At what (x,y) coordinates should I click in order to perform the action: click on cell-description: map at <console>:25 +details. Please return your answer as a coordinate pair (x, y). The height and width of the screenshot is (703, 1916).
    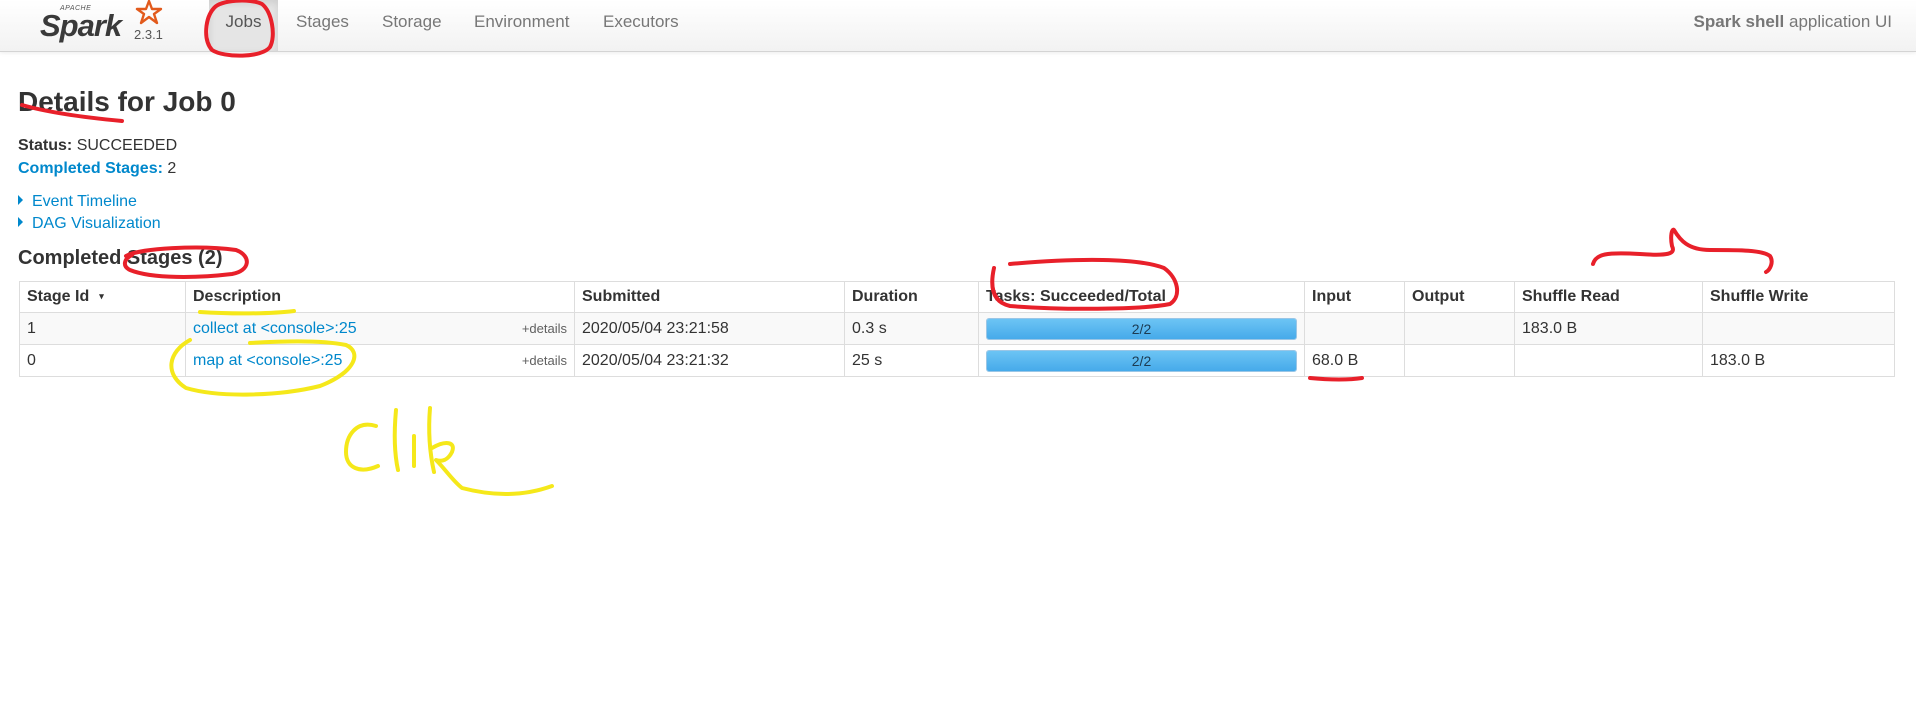
    Looking at the image, I should click on (380, 360).